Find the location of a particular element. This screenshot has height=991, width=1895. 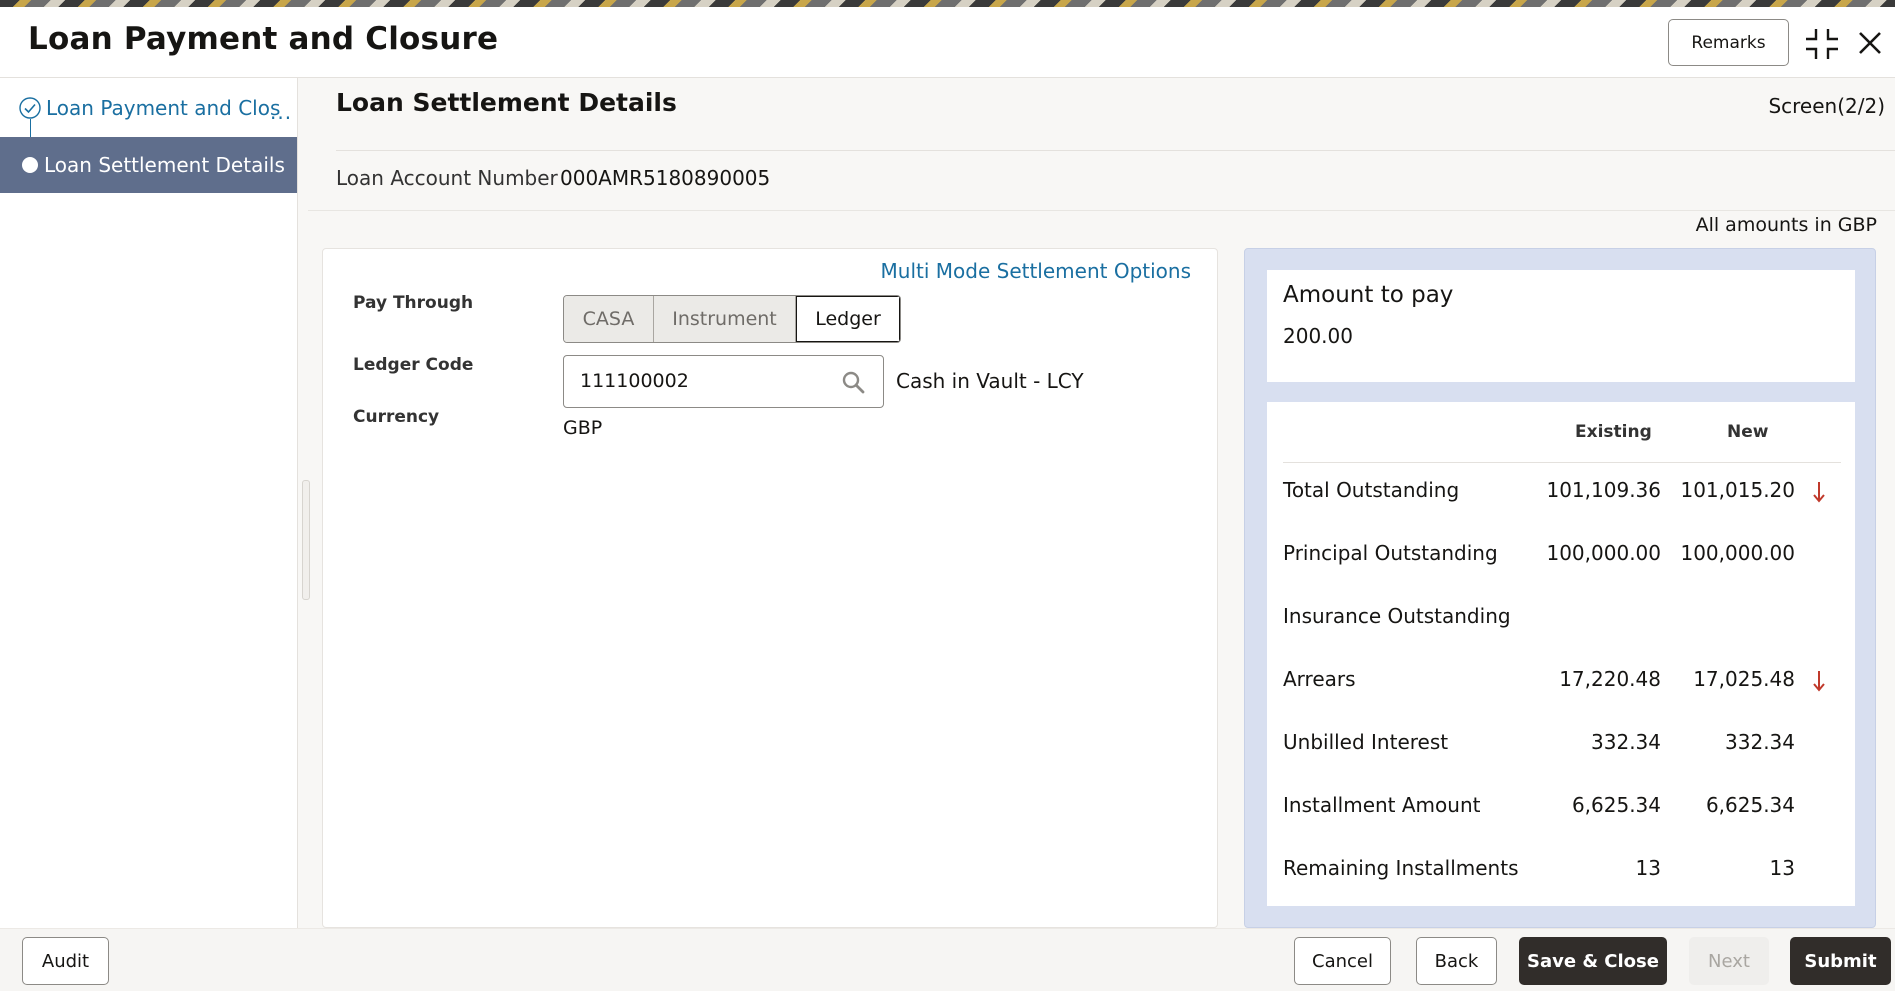

new-value: 17,025.48 is located at coordinates (1744, 679).